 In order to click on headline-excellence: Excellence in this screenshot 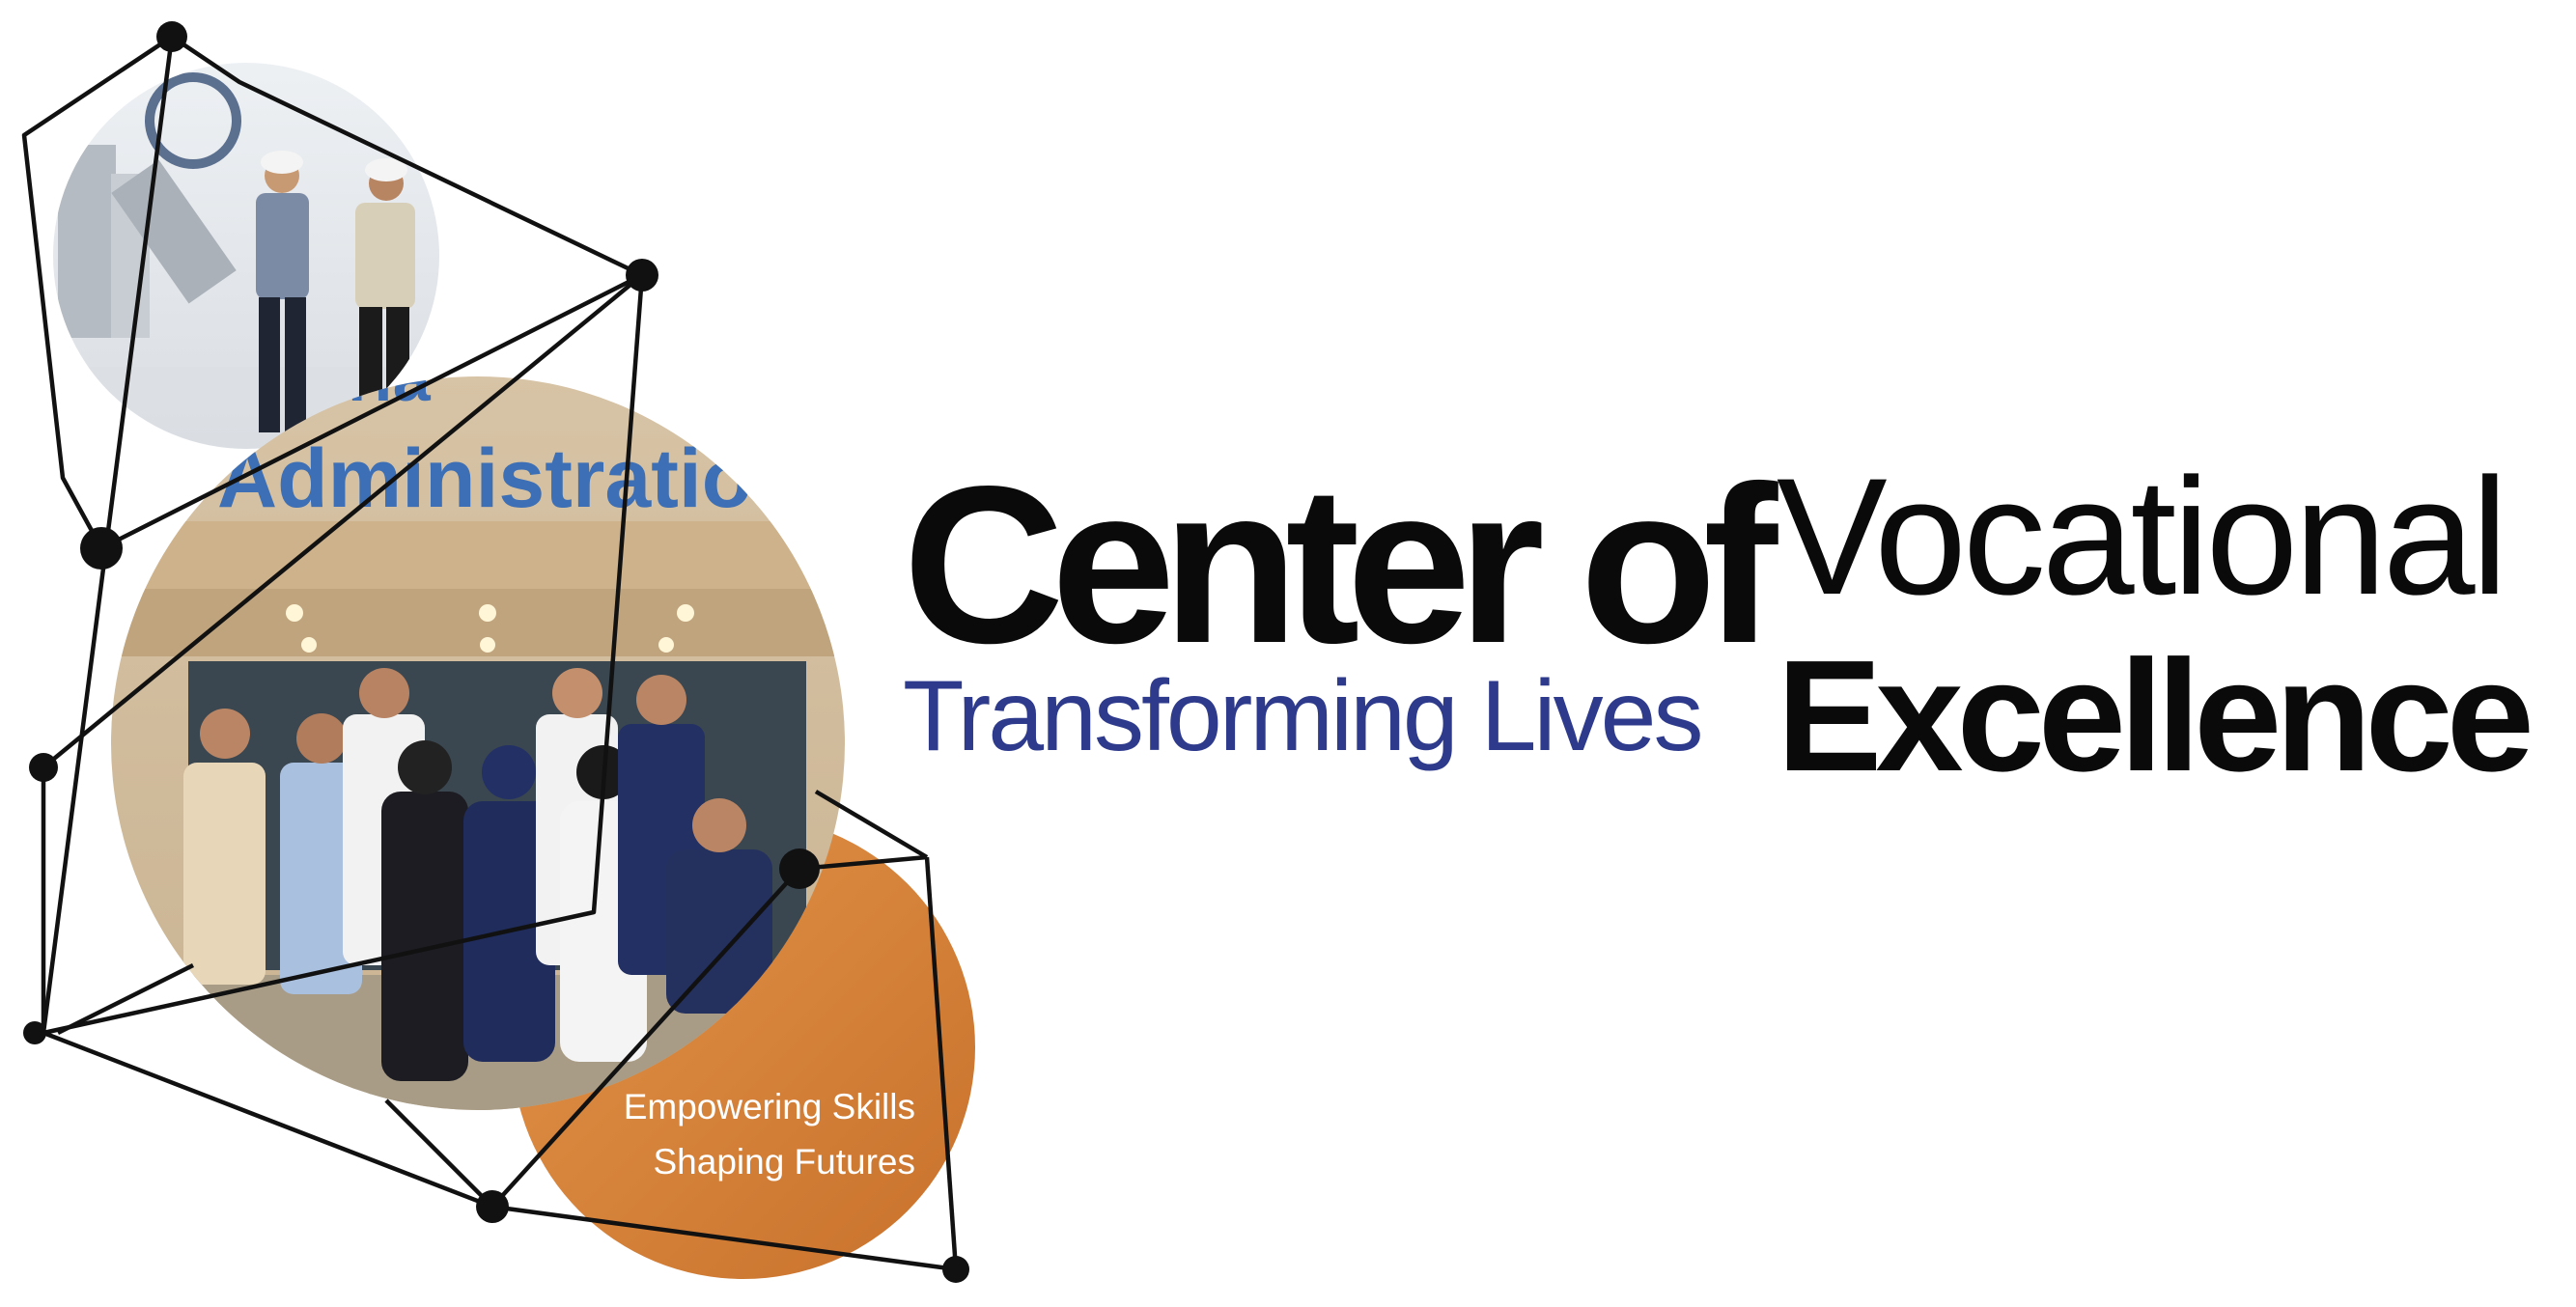, I will do `click(2156, 715)`.